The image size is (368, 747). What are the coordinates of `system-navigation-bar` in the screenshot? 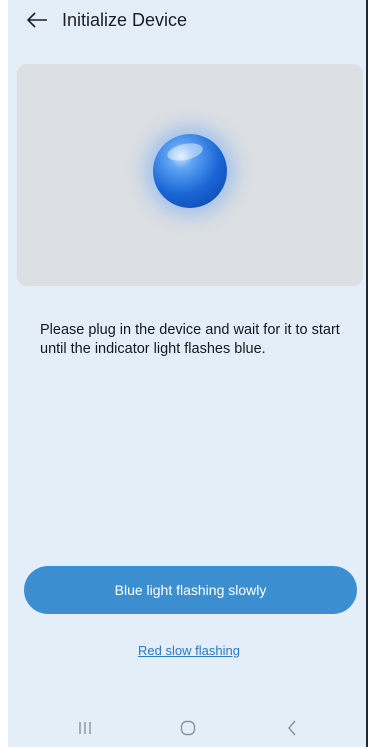 It's located at (188, 726).